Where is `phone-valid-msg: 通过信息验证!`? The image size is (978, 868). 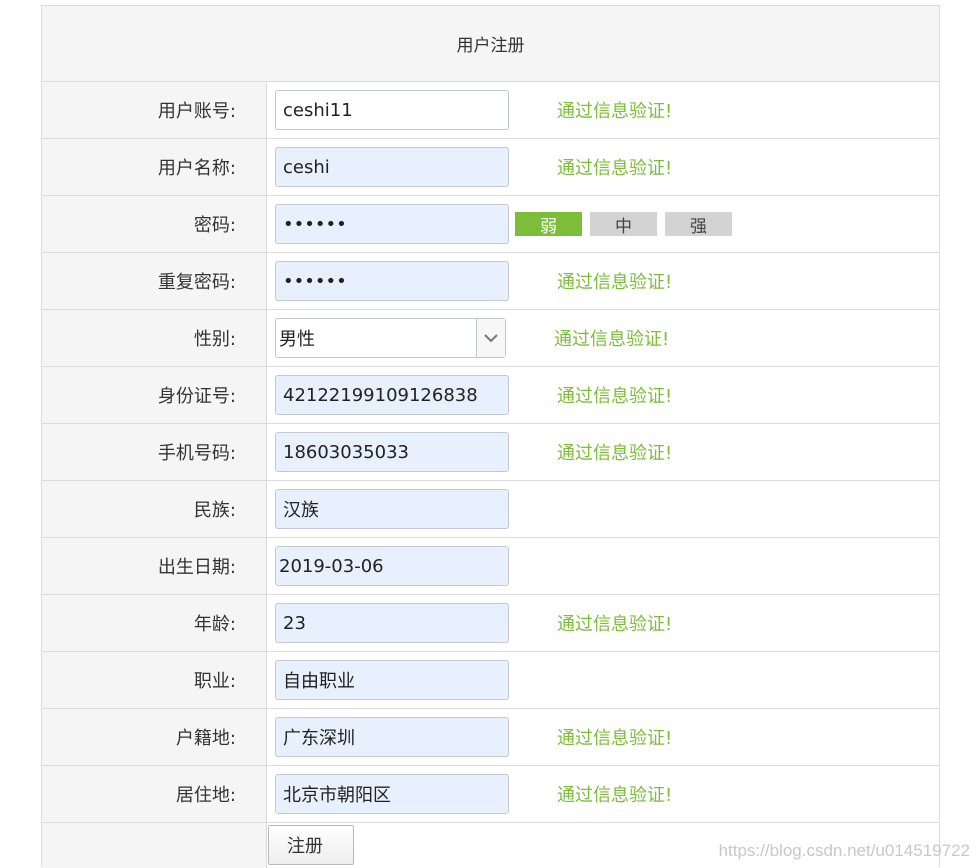 phone-valid-msg: 通过信息验证! is located at coordinates (614, 452).